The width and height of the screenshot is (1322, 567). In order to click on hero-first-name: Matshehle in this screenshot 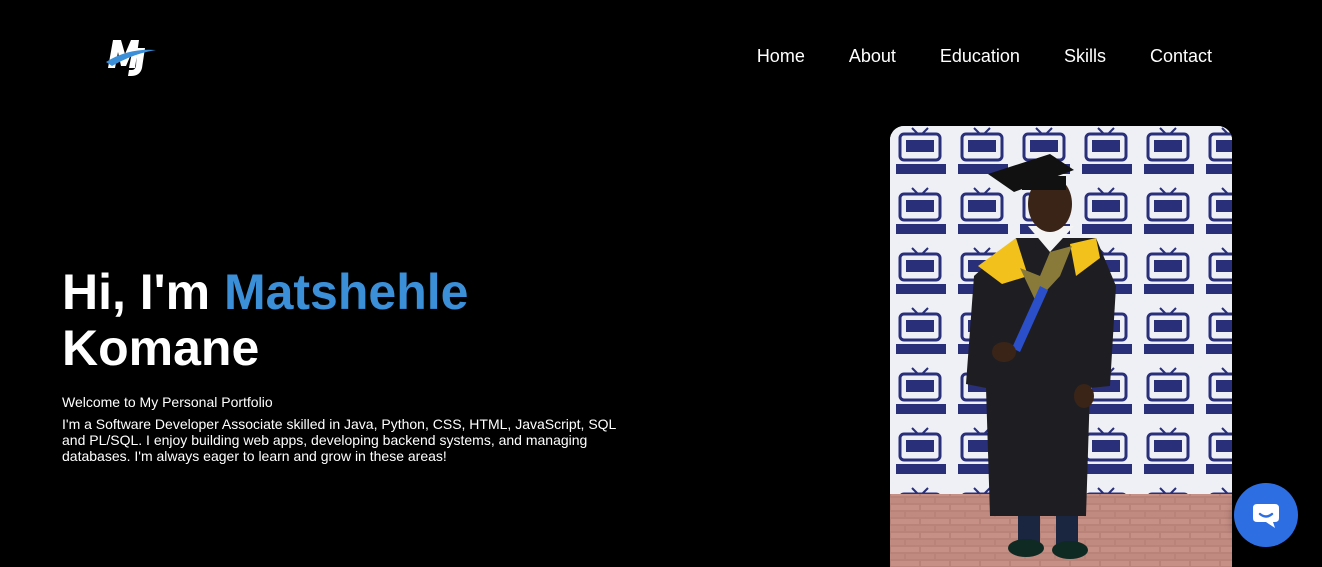, I will do `click(346, 292)`.